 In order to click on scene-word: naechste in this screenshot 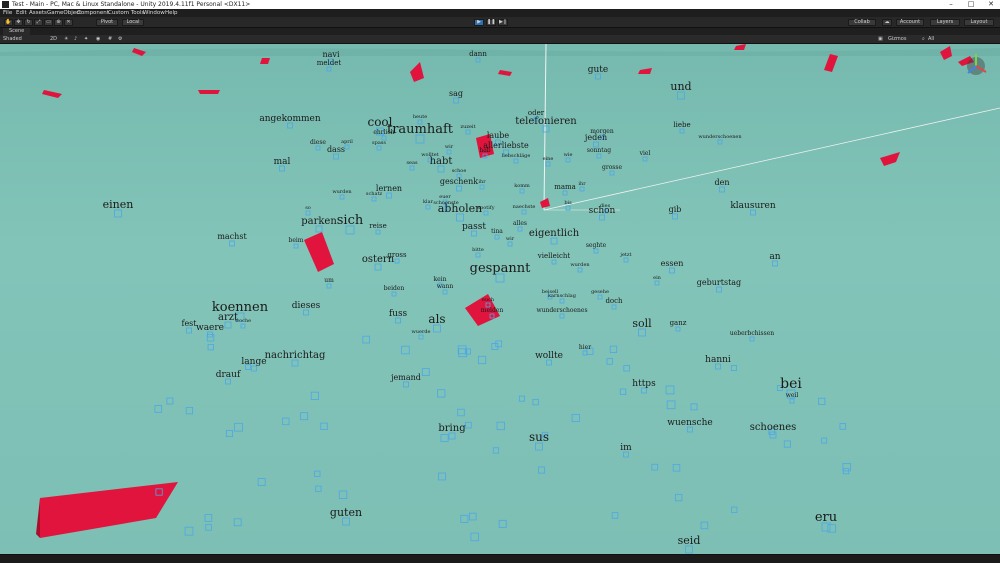, I will do `click(524, 207)`.